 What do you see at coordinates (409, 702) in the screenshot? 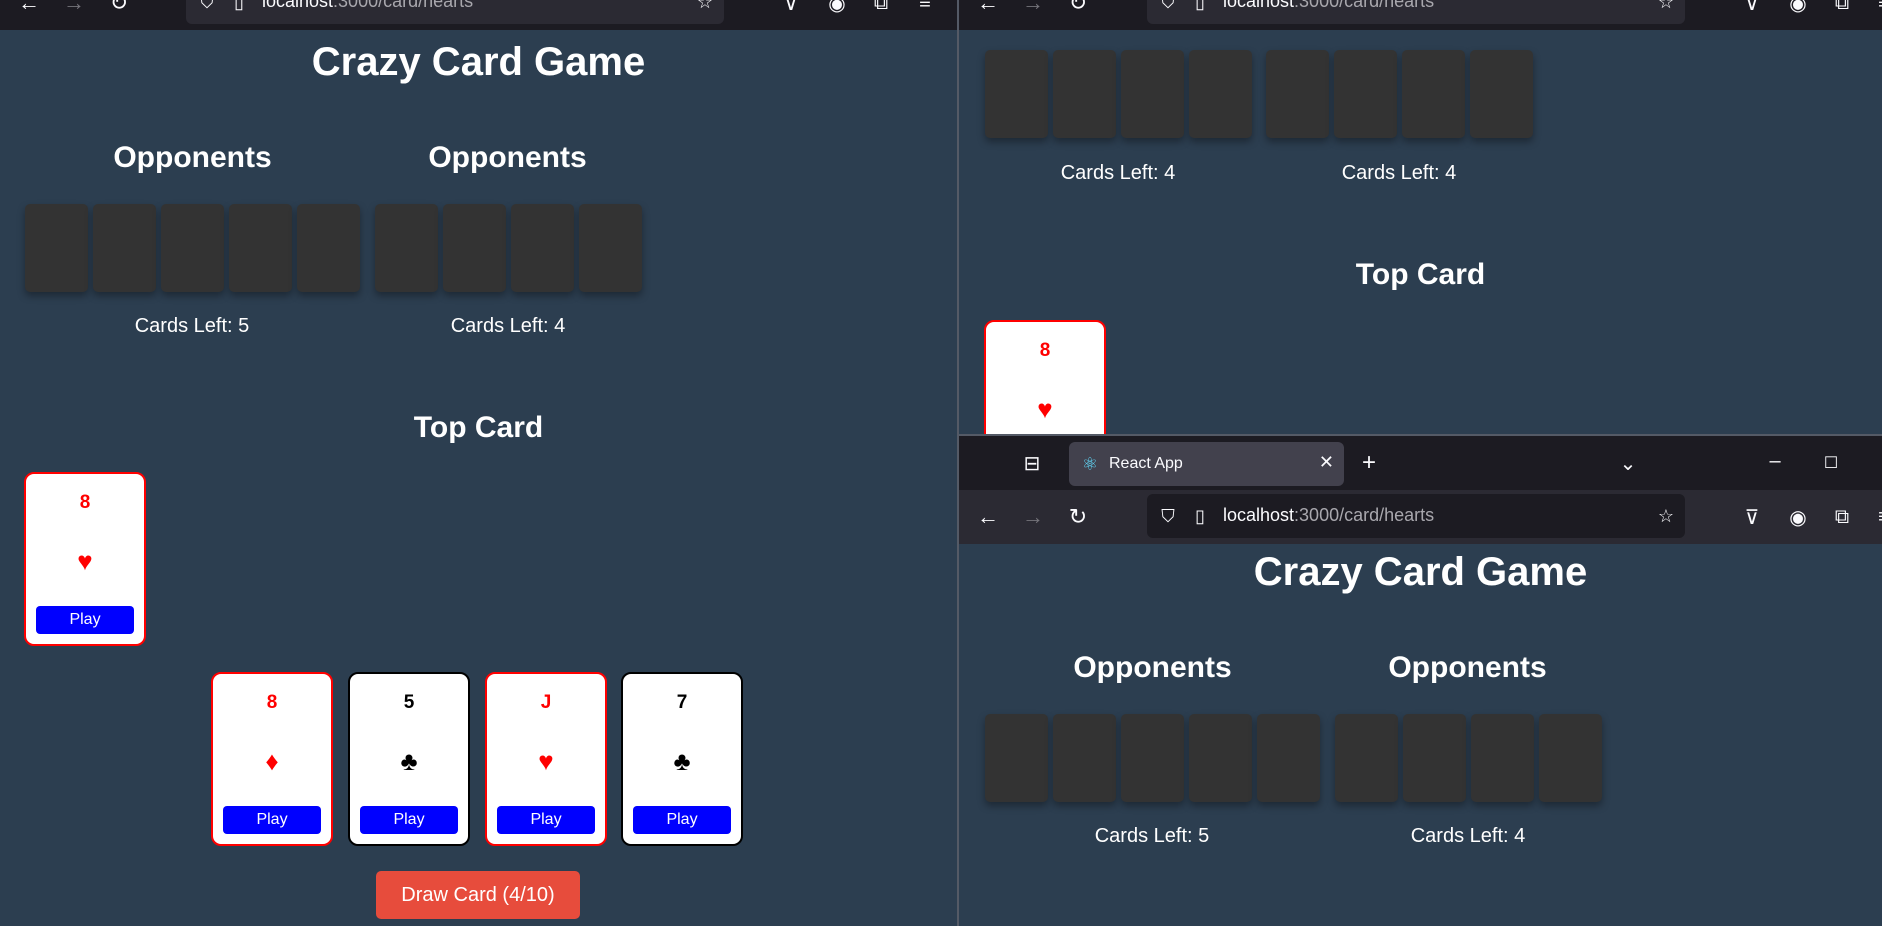
I see `card-rank: 5` at bounding box center [409, 702].